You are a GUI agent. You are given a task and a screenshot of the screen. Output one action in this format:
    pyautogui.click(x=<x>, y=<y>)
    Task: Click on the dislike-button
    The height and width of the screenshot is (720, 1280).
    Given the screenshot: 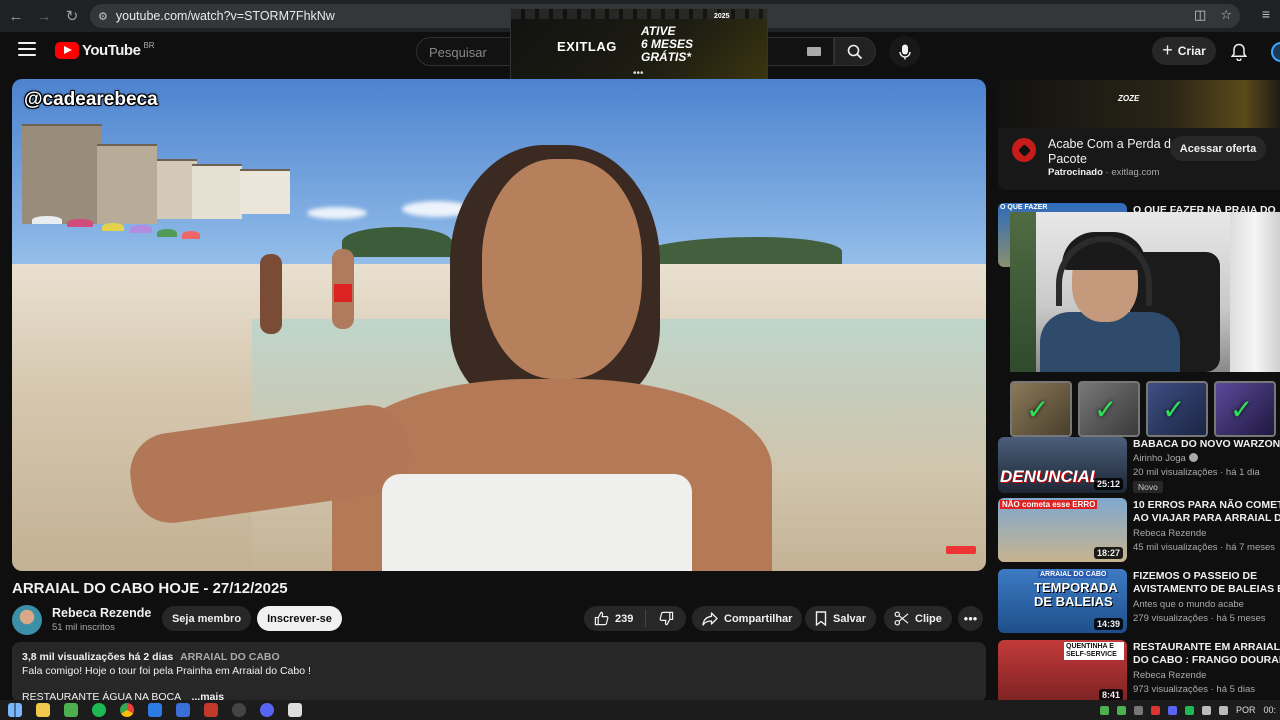 What is the action you would take?
    pyautogui.click(x=666, y=618)
    